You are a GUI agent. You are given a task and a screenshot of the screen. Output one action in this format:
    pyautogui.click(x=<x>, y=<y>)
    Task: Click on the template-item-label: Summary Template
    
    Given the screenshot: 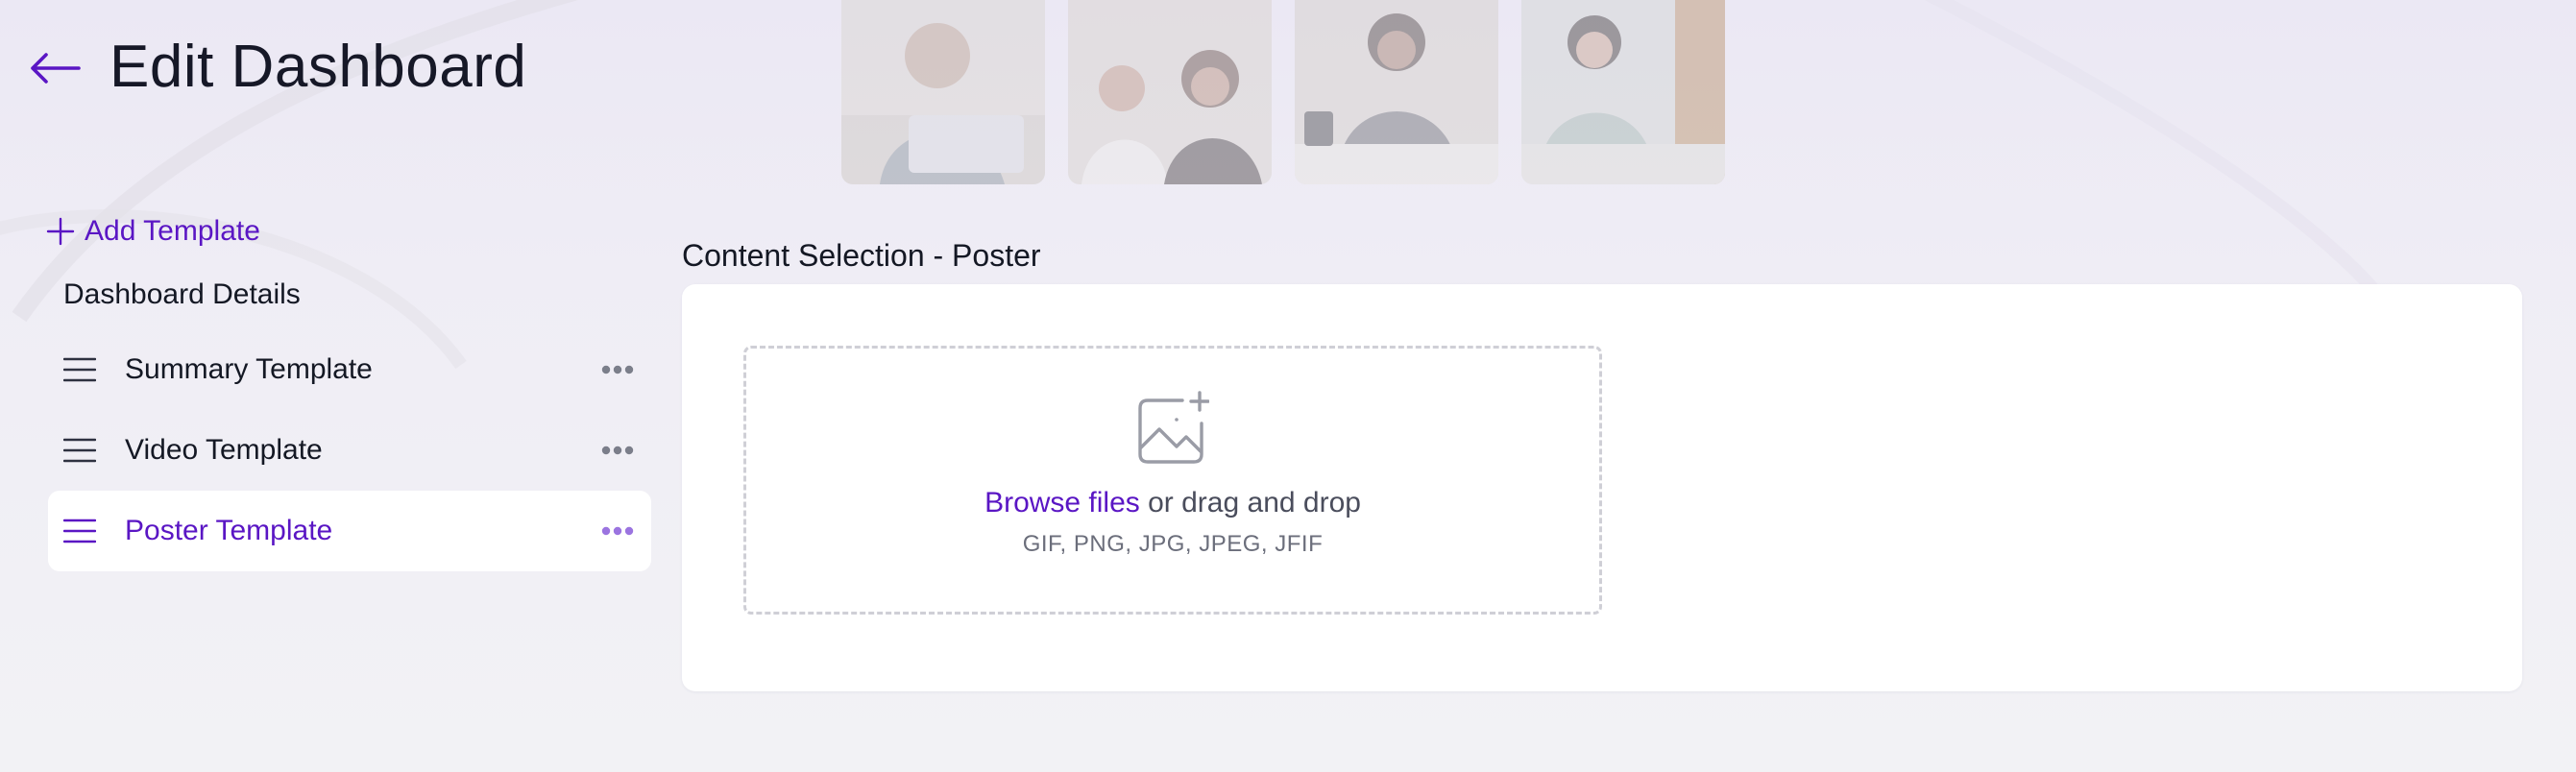 What is the action you would take?
    pyautogui.click(x=249, y=369)
    